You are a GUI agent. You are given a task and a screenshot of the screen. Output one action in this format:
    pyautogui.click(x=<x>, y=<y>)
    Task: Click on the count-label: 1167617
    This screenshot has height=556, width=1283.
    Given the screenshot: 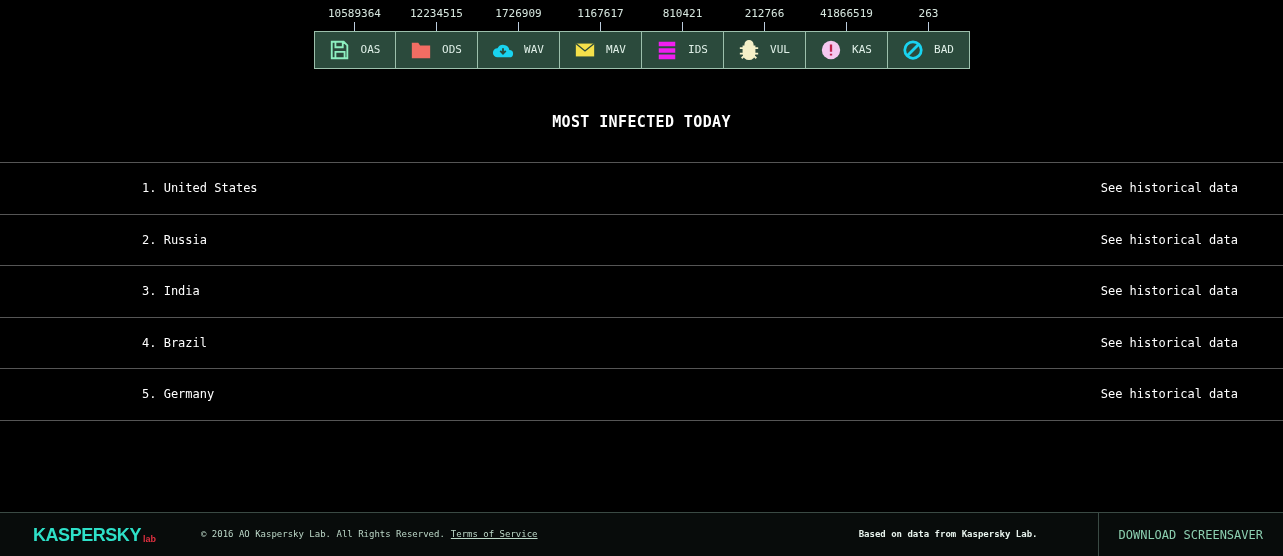 What is the action you would take?
    pyautogui.click(x=600, y=14)
    